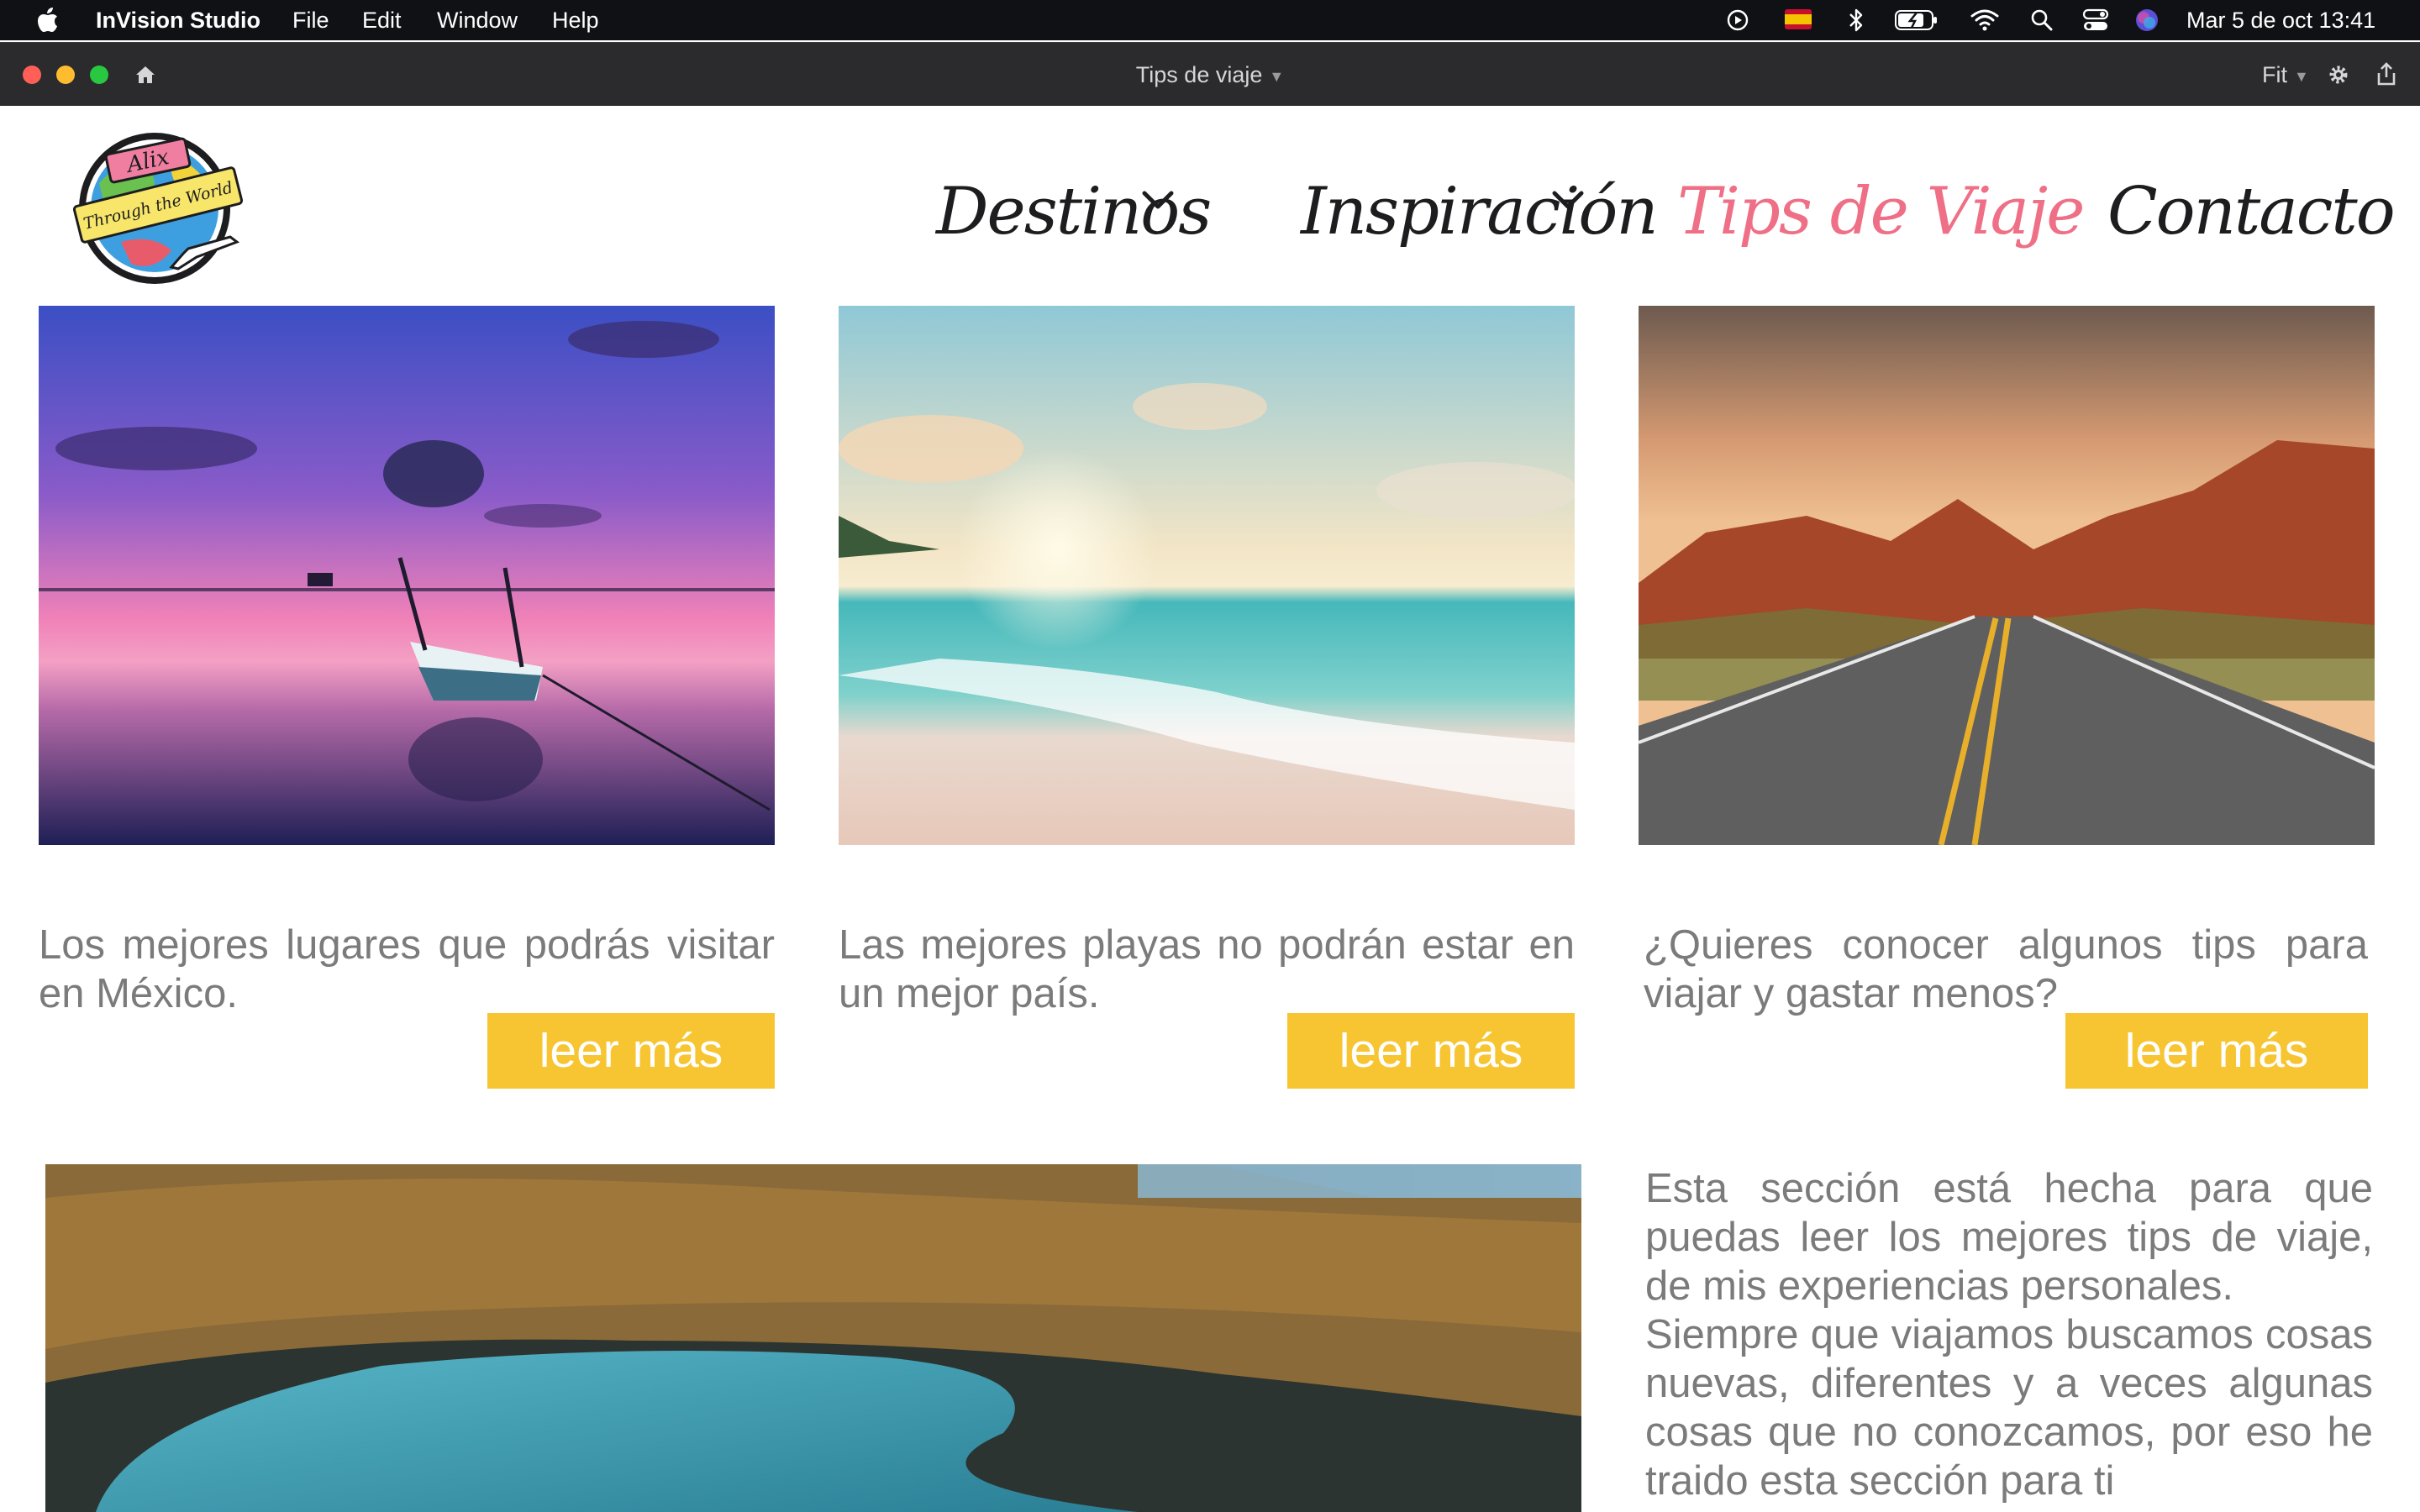 The width and height of the screenshot is (2420, 1512). What do you see at coordinates (1738, 20) in the screenshot?
I see `screen-recording-icon` at bounding box center [1738, 20].